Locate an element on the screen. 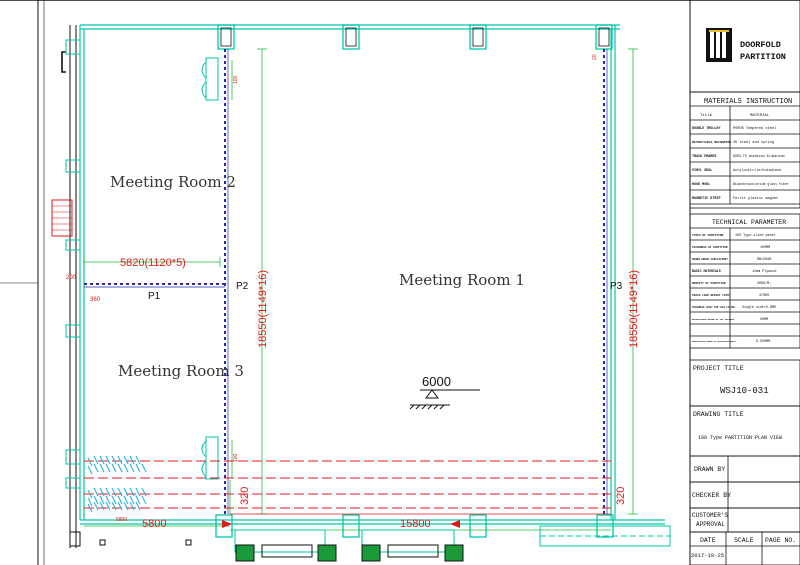  technical-row-label: TYPES OF PARTITION is located at coordinates (707, 235).